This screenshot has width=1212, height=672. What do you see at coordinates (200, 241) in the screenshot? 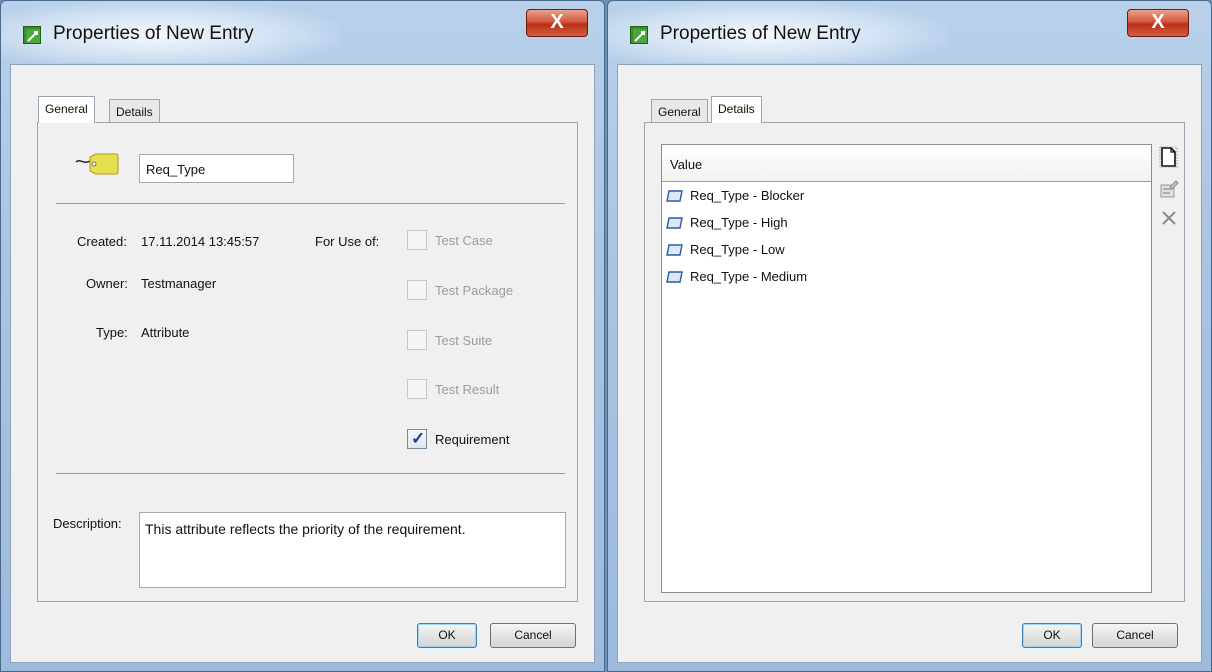
I see `created-value: 17.11.2014 13:45:57` at bounding box center [200, 241].